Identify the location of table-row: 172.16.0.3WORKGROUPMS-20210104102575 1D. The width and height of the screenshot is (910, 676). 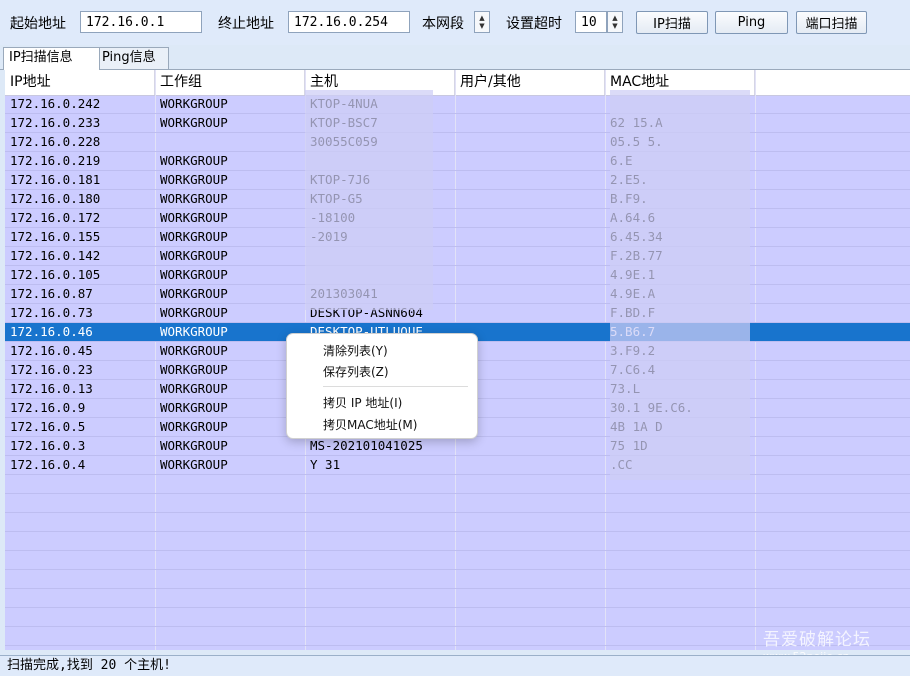
(457, 446).